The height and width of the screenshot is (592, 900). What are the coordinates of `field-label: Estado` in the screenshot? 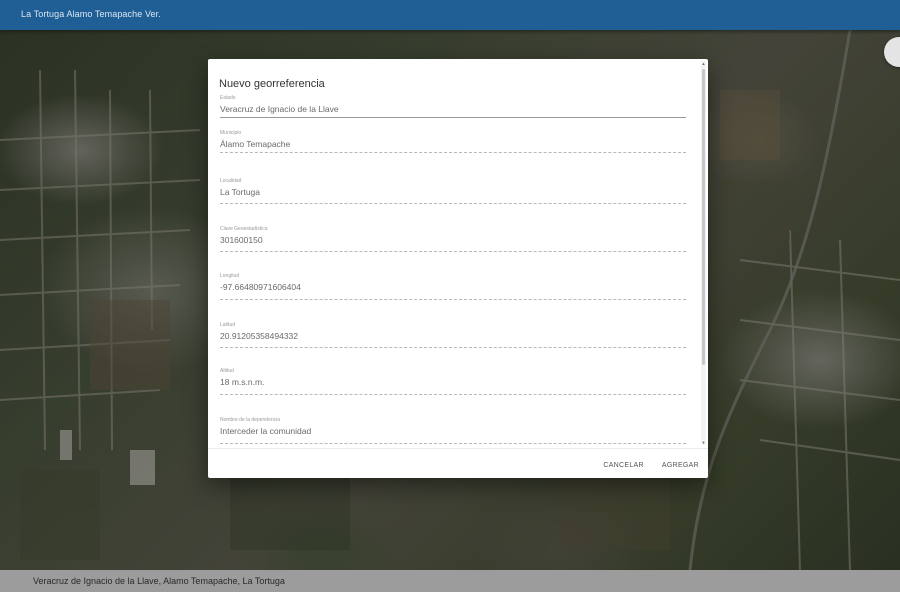 It's located at (228, 98).